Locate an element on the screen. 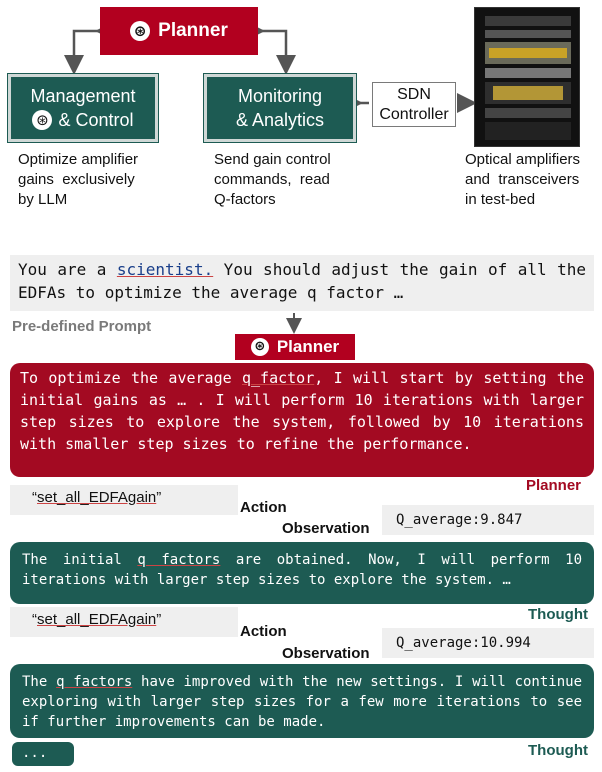 The width and height of the screenshot is (602, 772). monitoring-desc-line2: commands, read is located at coordinates (272, 179).